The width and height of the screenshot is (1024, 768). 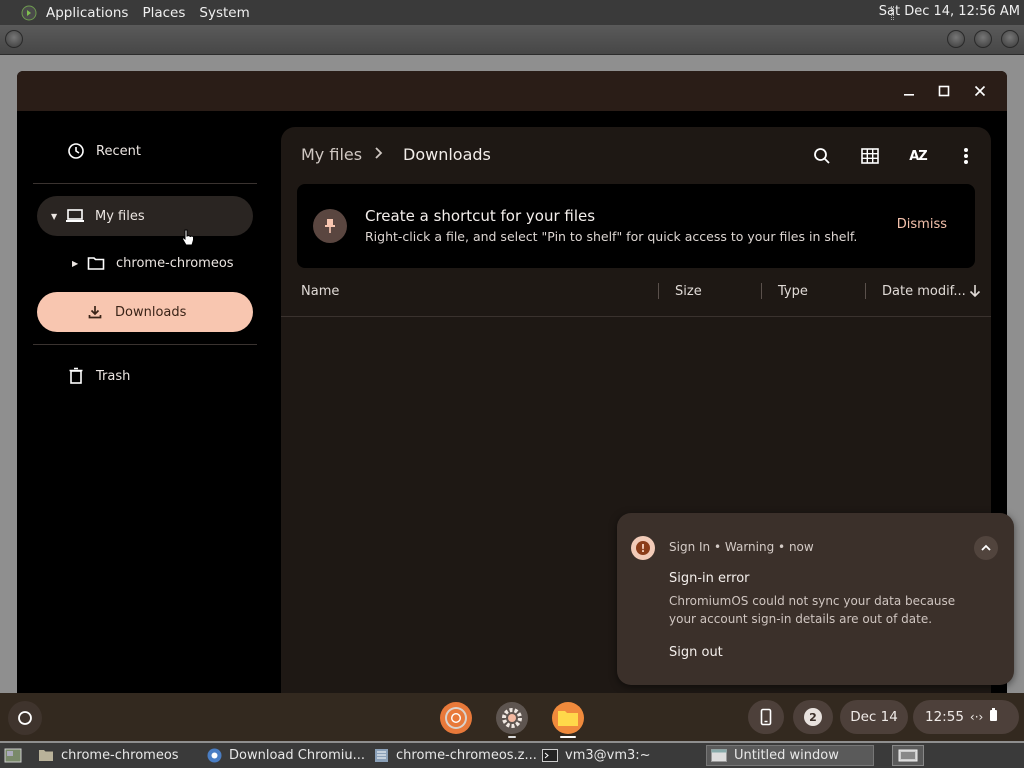 What do you see at coordinates (188, 240) in the screenshot?
I see `pointer-cursor-icon` at bounding box center [188, 240].